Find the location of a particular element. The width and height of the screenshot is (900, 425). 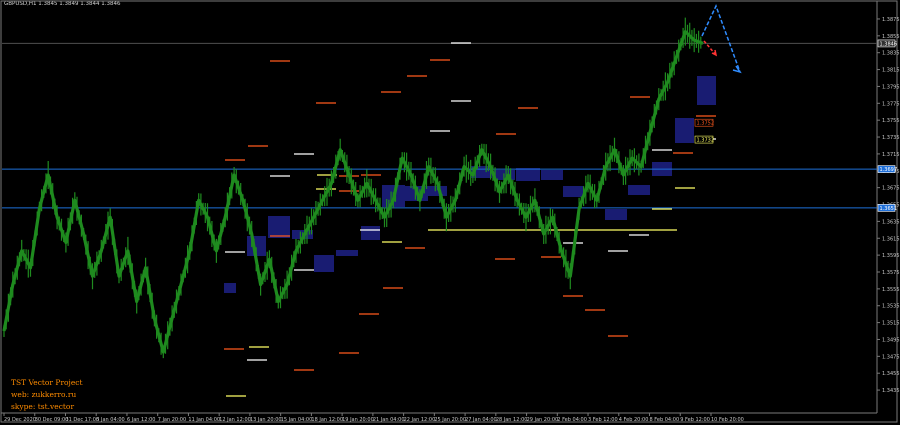

price-label: 1.3752 is located at coordinates (706, 124).